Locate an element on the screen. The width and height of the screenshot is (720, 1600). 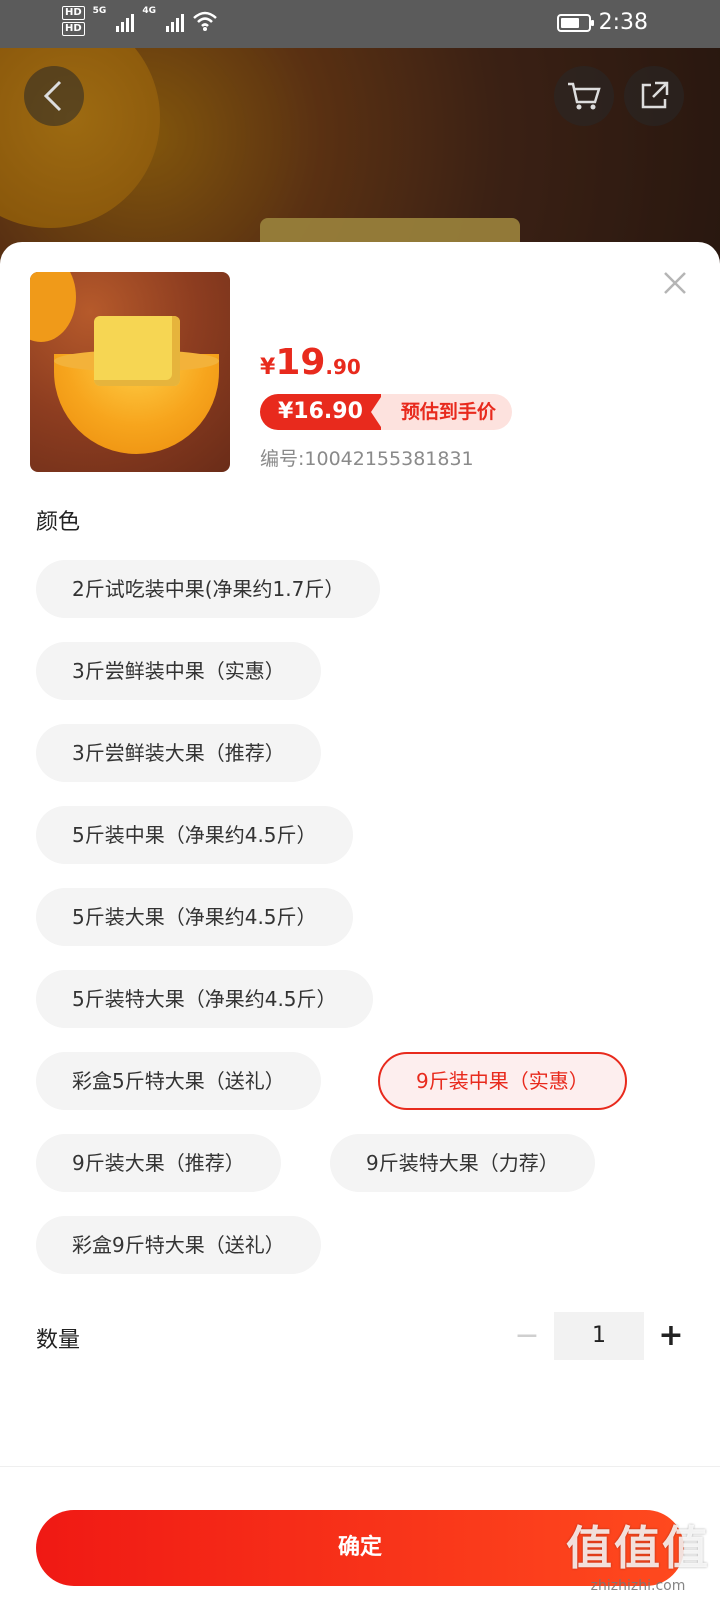
promo-price: ¥16.90 is located at coordinates (320, 412).